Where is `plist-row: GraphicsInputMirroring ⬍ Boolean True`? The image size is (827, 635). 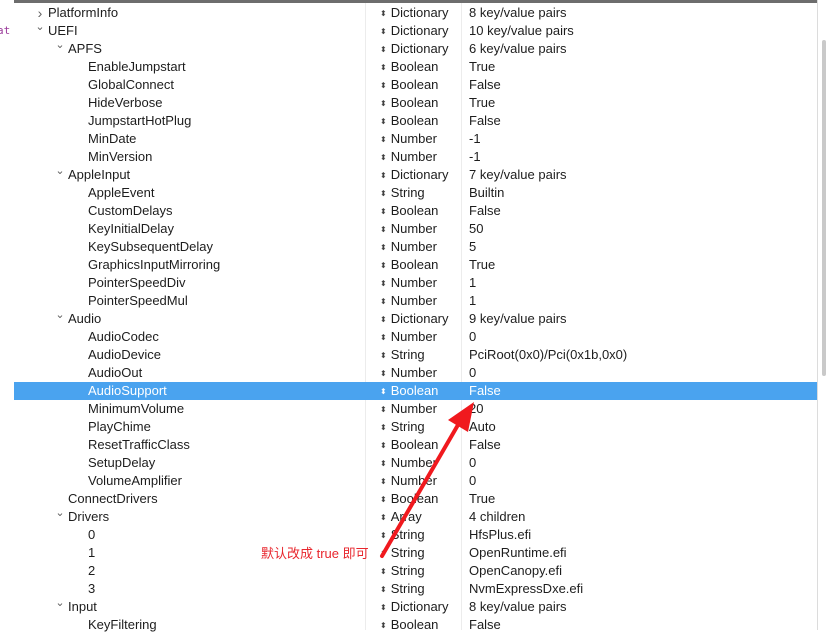 plist-row: GraphicsInputMirroring ⬍ Boolean True is located at coordinates (415, 265).